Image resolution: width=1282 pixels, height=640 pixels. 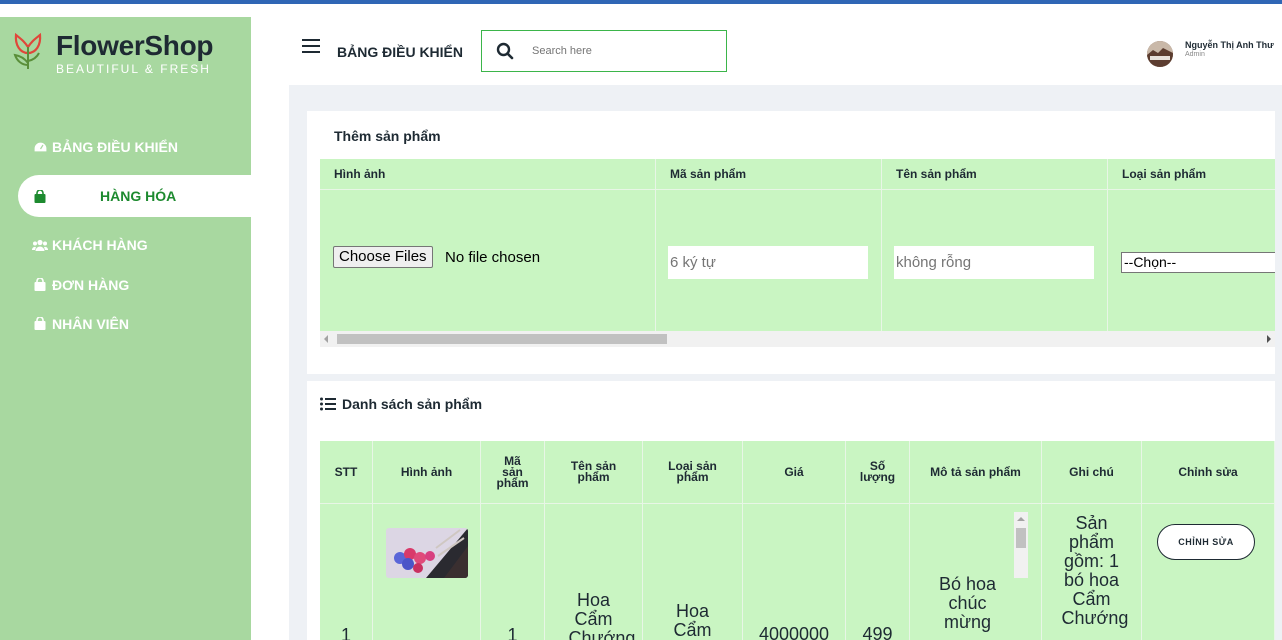 I want to click on product-list-heading: Danh sách sản phẩm, so click(x=401, y=404).